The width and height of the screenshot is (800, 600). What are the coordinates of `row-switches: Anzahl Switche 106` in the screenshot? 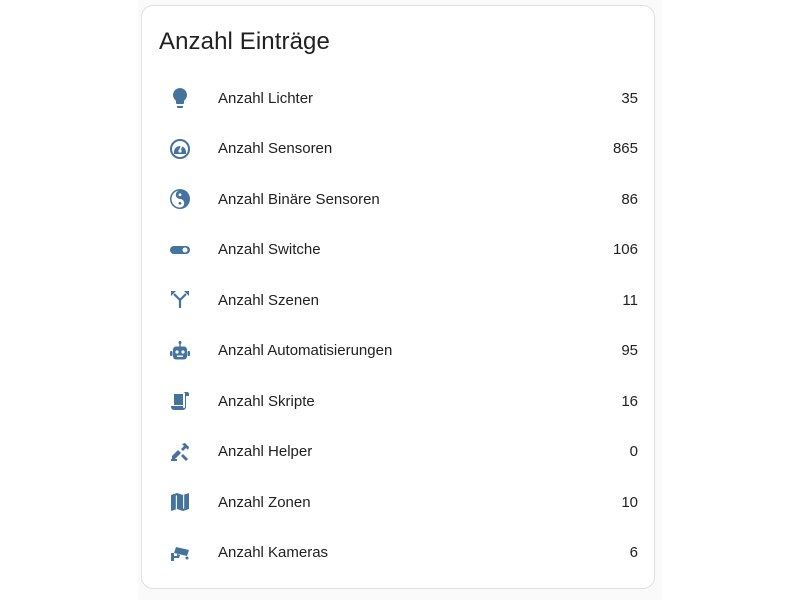 It's located at (398, 250).